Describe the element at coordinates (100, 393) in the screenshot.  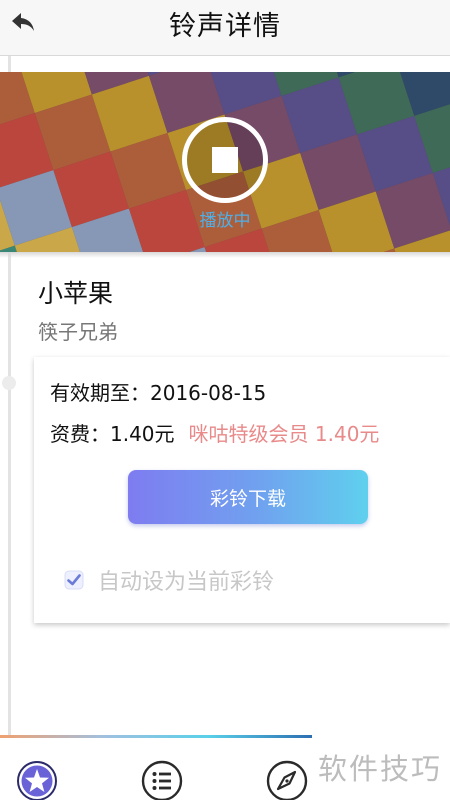
I see `expiry-label: 有效期至：` at that location.